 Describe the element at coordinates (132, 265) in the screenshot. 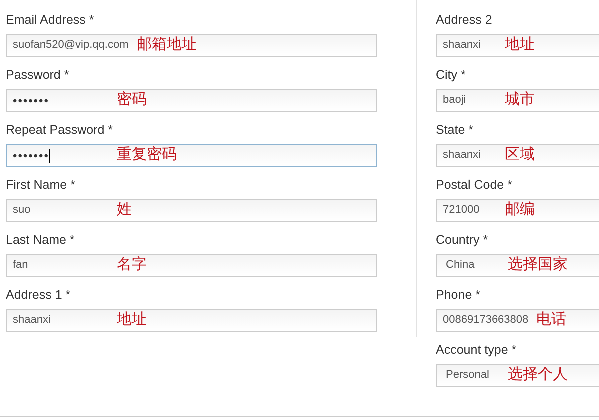

I see `annotation-text: 名字` at that location.